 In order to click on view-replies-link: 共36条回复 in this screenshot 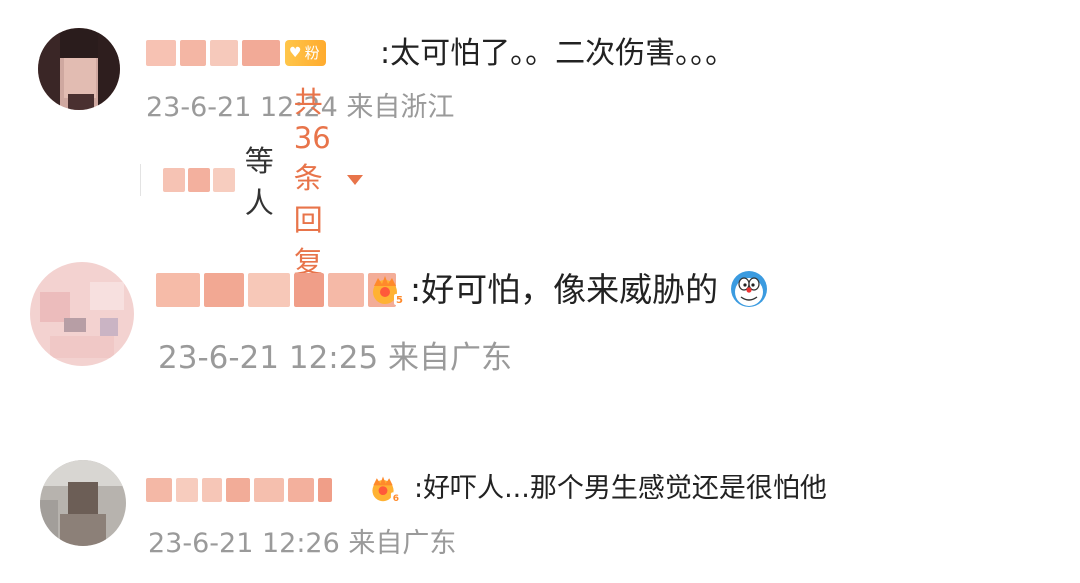, I will do `click(313, 180)`.